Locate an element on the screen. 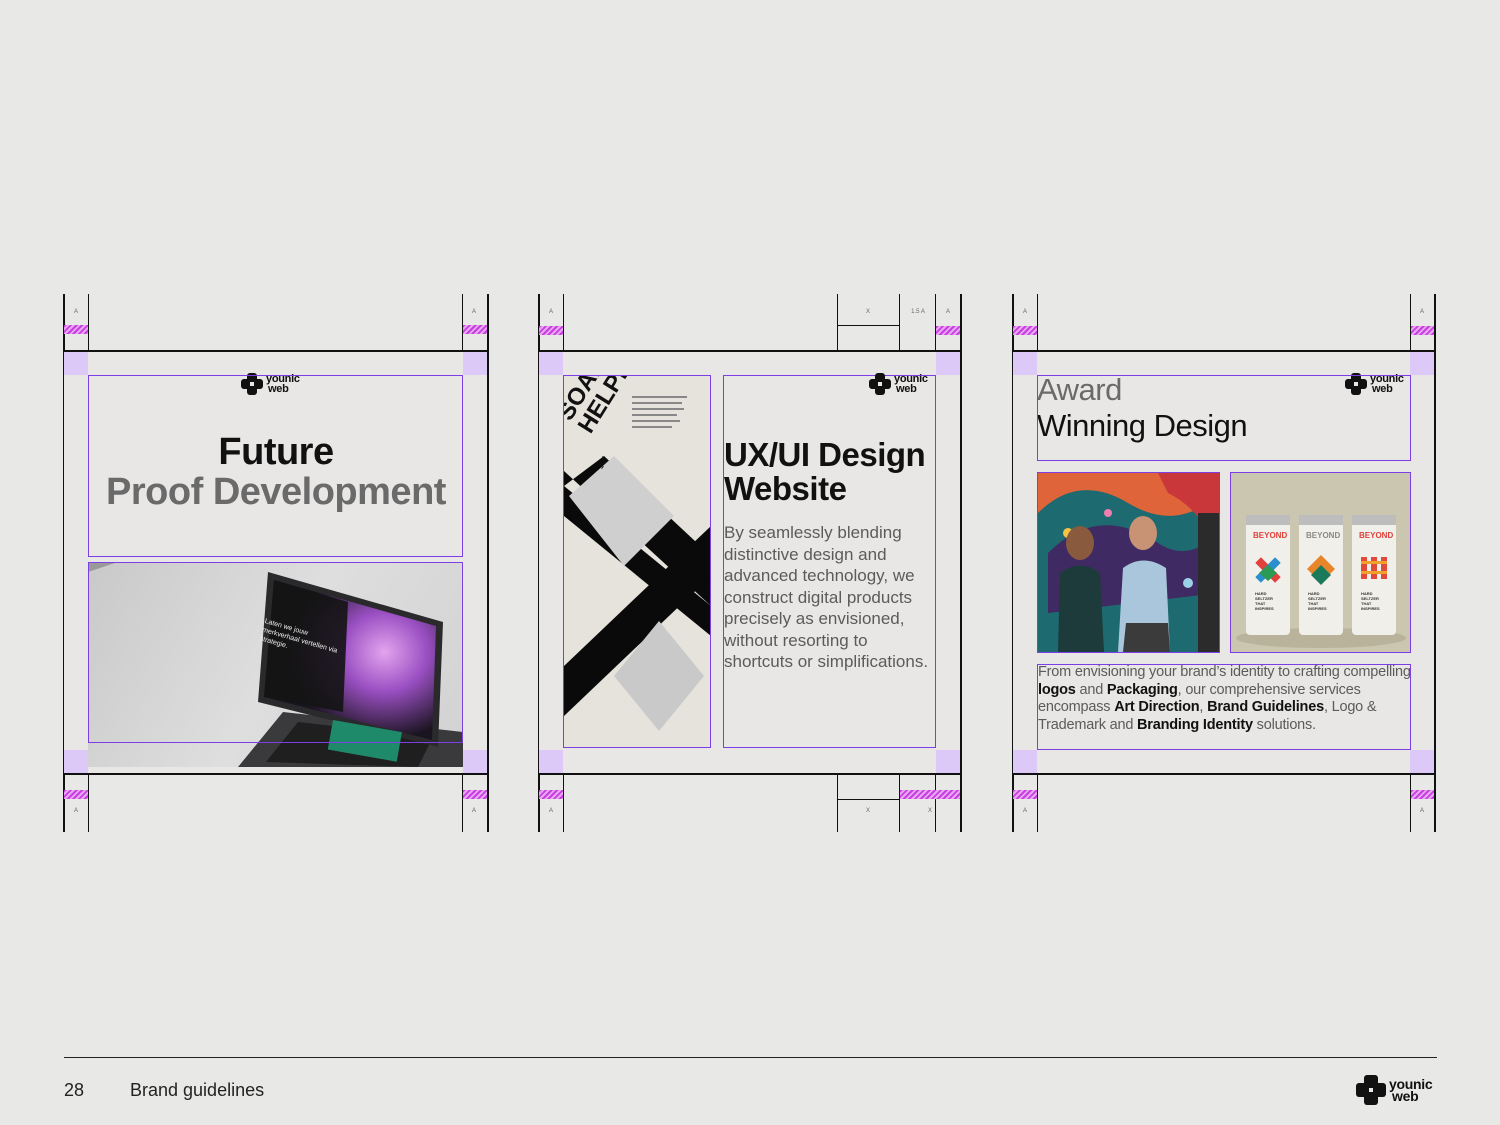  footer-title: Brand guidelines is located at coordinates (197, 1090).